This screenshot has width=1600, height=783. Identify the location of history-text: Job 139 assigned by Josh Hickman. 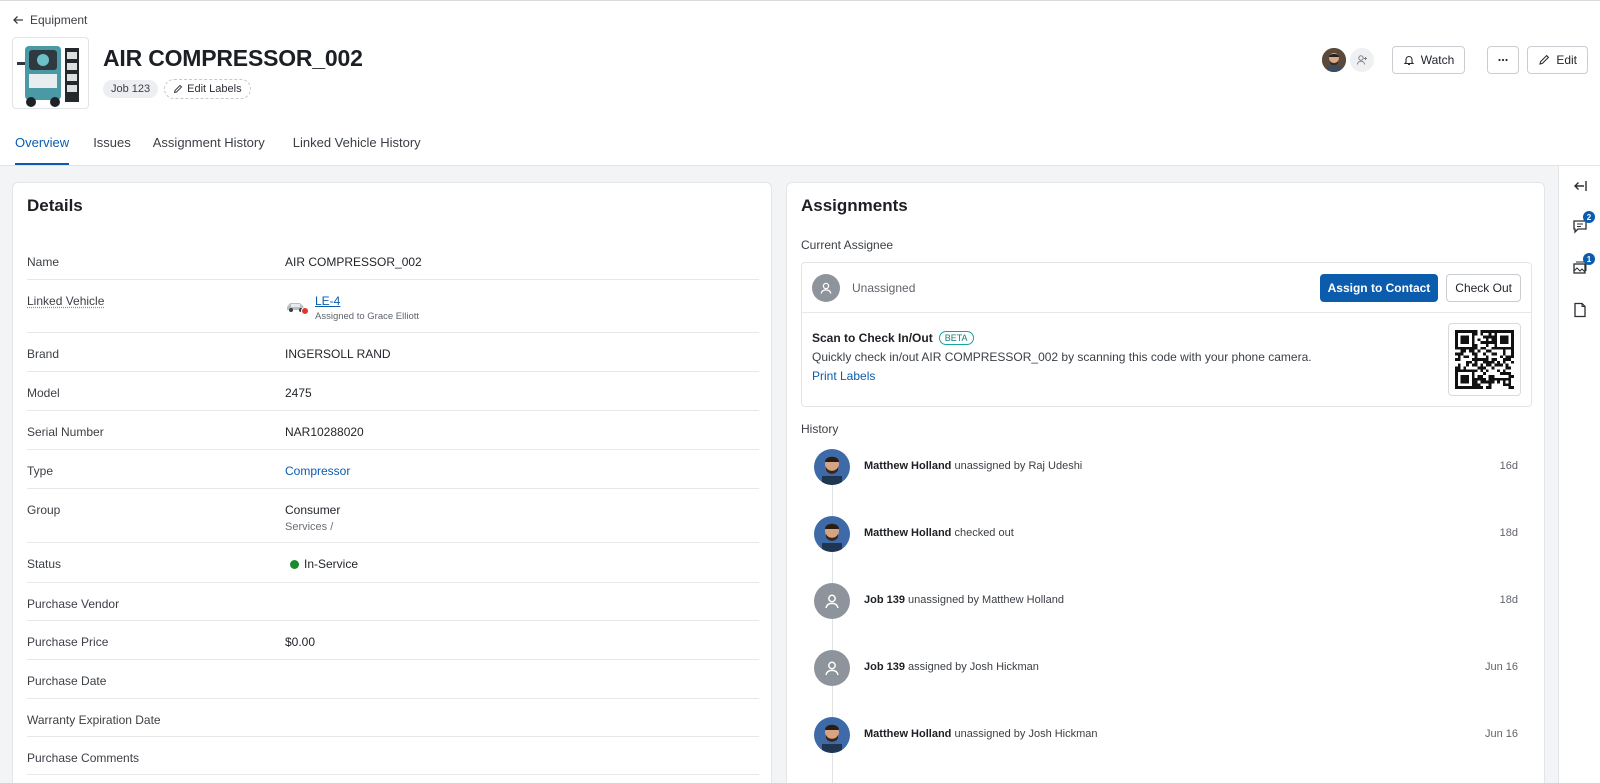
(1174, 667).